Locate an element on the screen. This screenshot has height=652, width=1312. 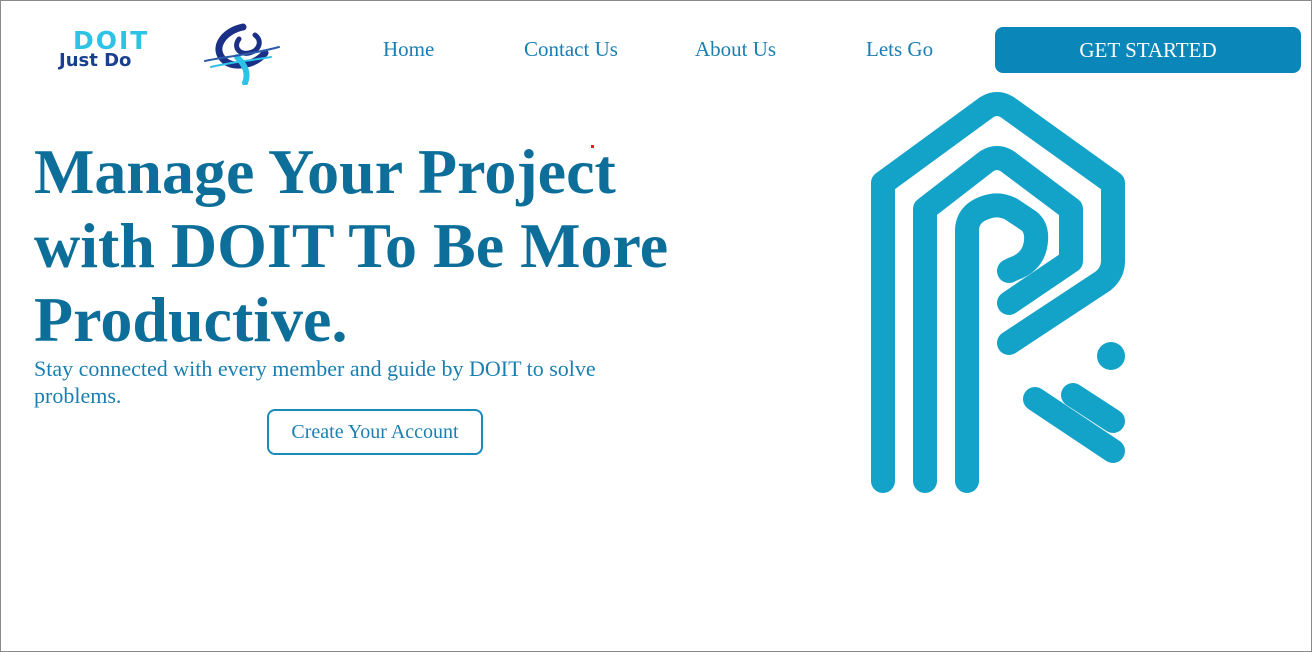
site-logo: DOIT Just Do is located at coordinates (170, 53).